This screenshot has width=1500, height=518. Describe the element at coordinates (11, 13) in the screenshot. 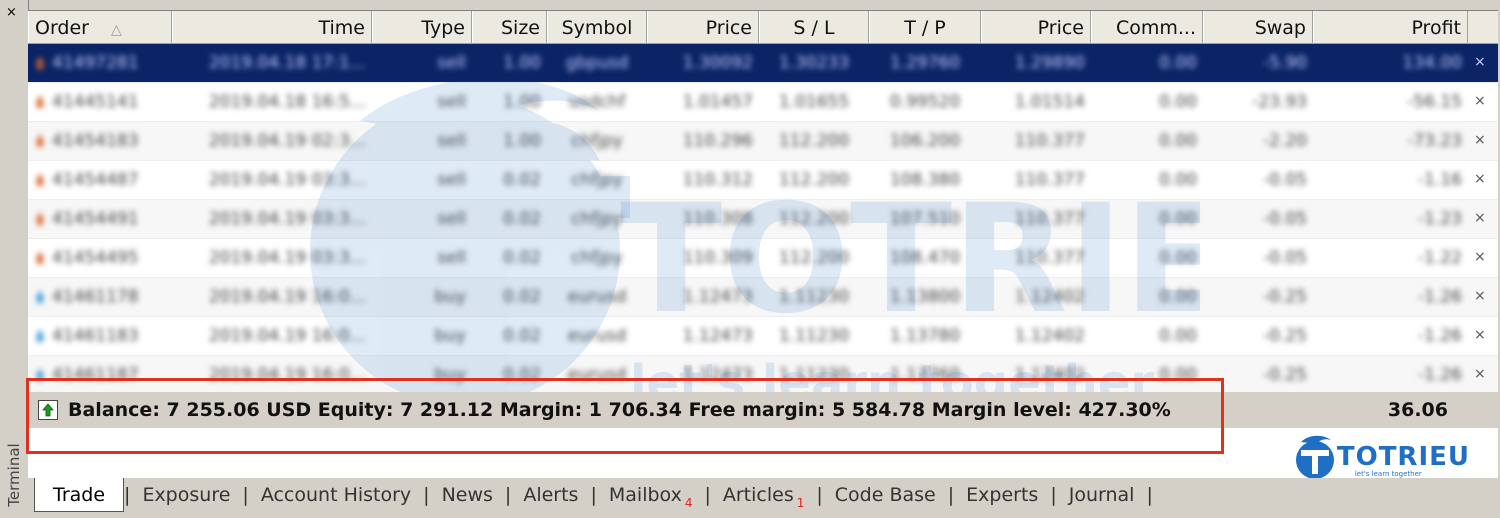

I see `close-icon: ×` at that location.